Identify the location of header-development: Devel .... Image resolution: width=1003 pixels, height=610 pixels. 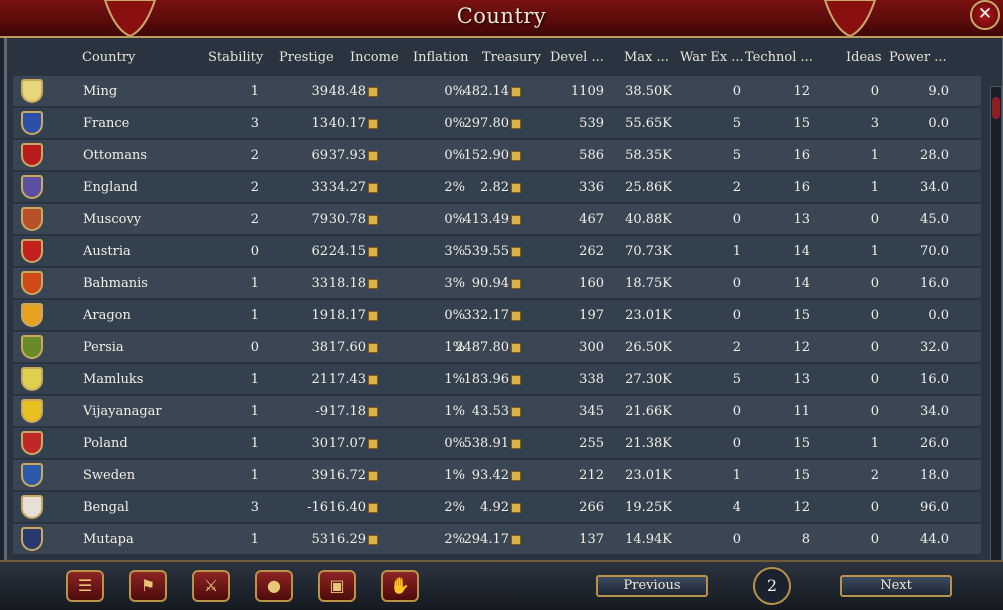
(577, 57).